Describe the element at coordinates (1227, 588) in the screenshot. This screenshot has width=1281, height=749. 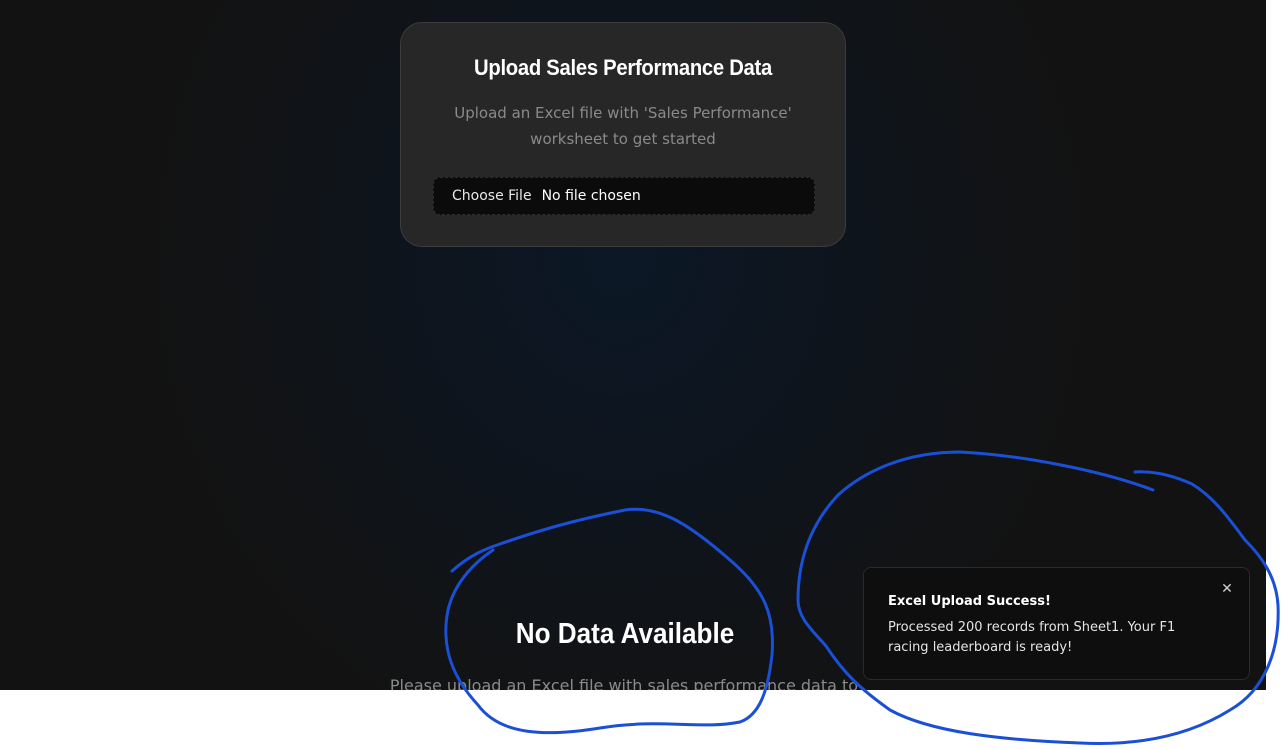
I see `close-icon: ✕` at that location.